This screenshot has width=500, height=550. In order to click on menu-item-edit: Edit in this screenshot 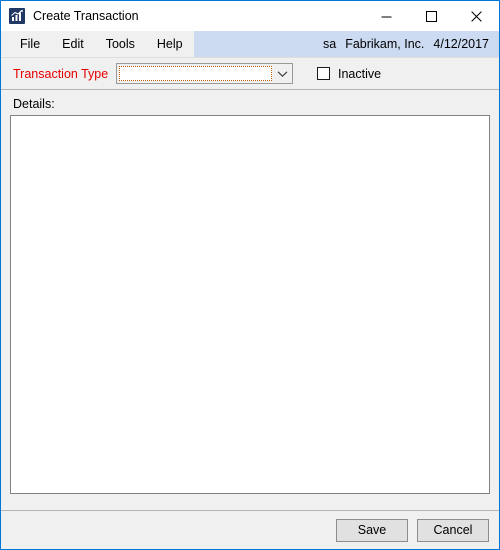, I will do `click(73, 44)`.